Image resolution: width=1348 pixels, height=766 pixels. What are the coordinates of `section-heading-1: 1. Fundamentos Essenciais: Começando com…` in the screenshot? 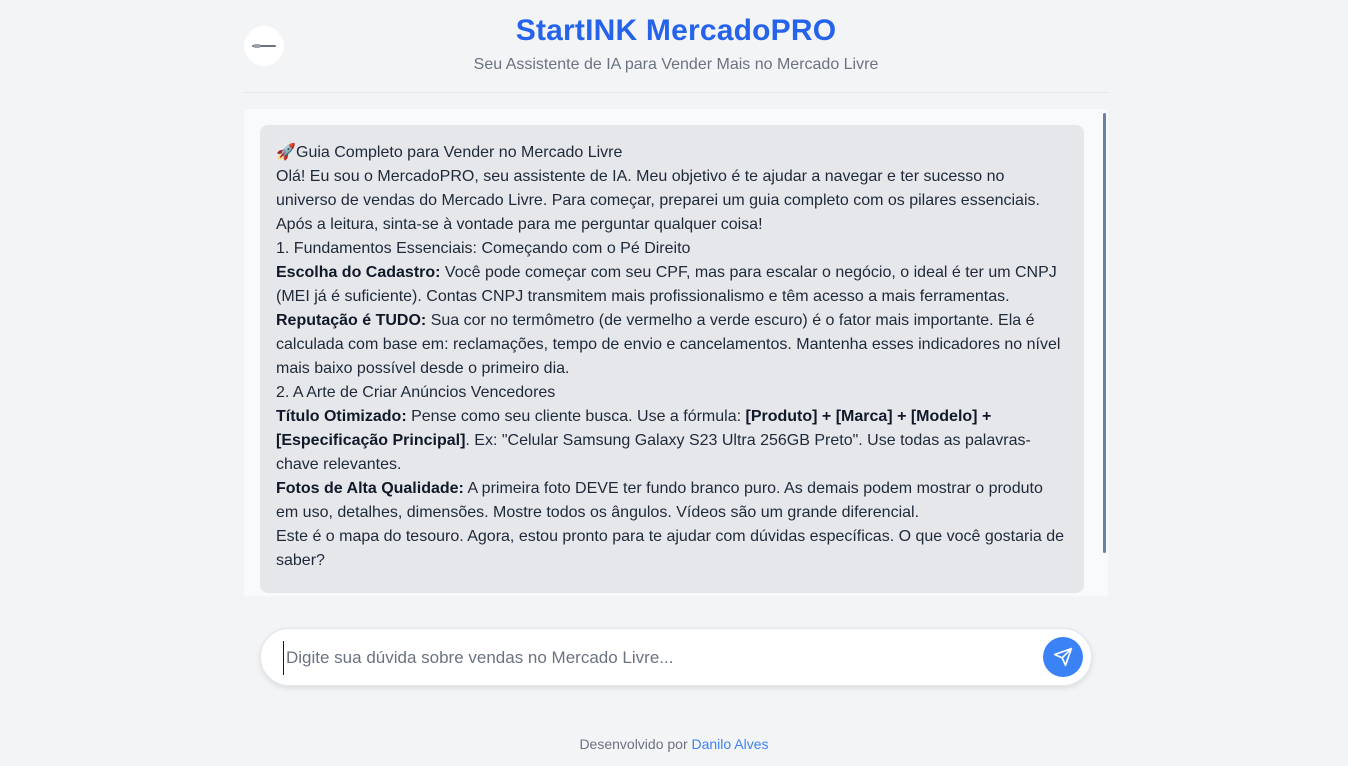 It's located at (483, 248).